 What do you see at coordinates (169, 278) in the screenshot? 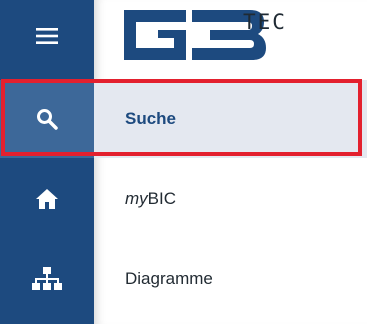
I see `nav-item-label: Diagramme` at bounding box center [169, 278].